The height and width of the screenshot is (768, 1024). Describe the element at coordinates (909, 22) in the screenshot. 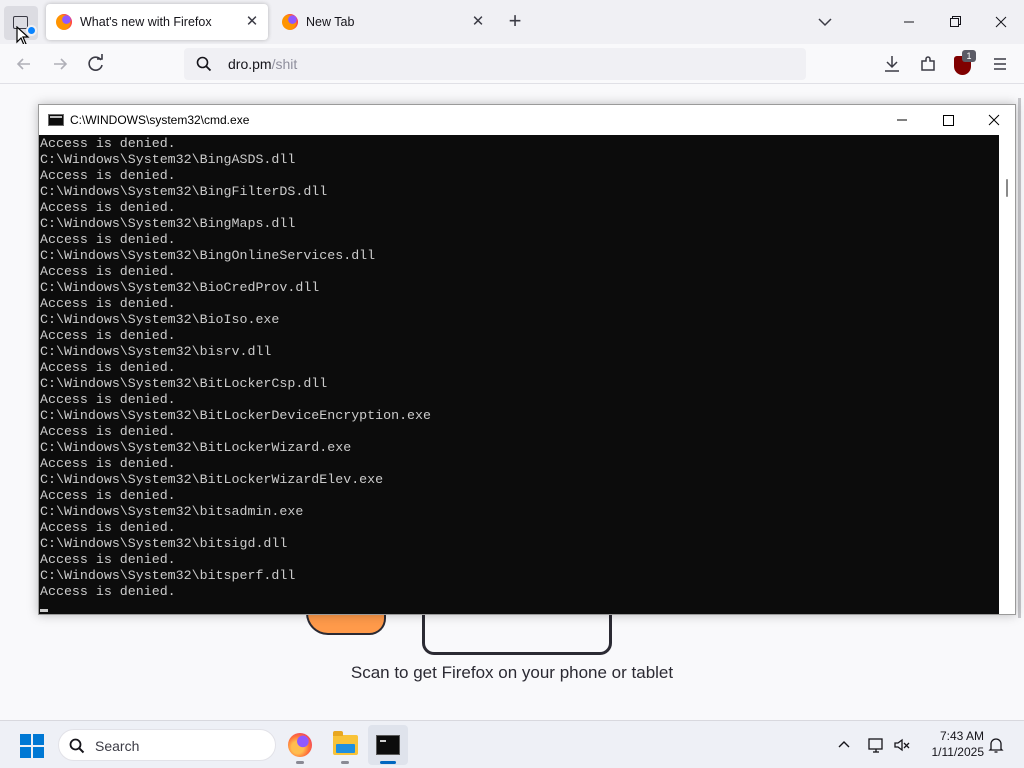

I see `minimize-window-icon` at that location.